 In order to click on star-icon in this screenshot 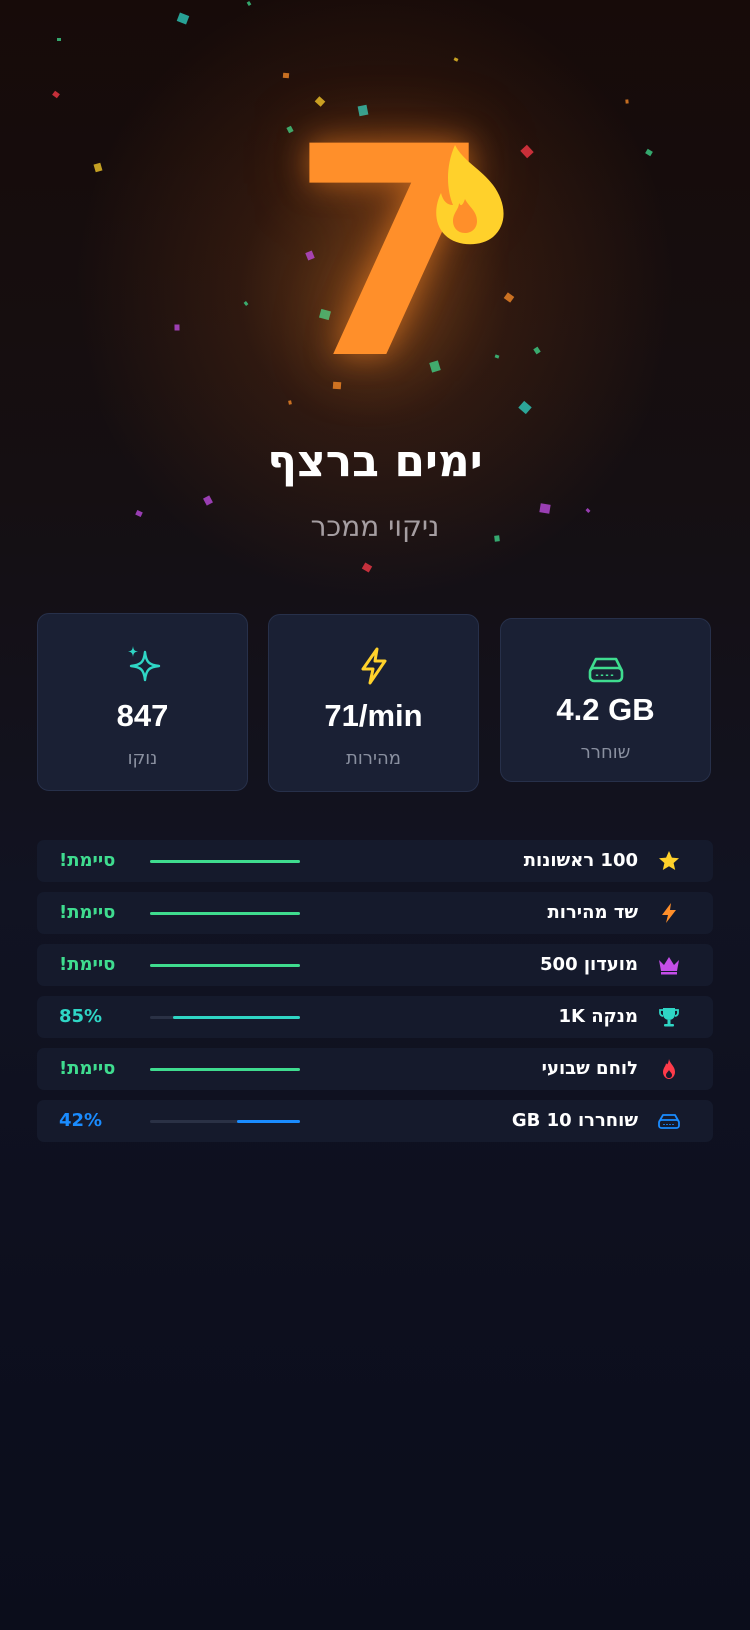, I will do `click(669, 861)`.